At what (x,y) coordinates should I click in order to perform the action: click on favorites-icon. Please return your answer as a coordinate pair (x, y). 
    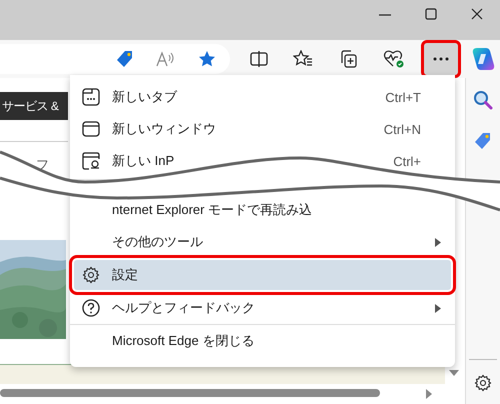
    Looking at the image, I should click on (303, 59).